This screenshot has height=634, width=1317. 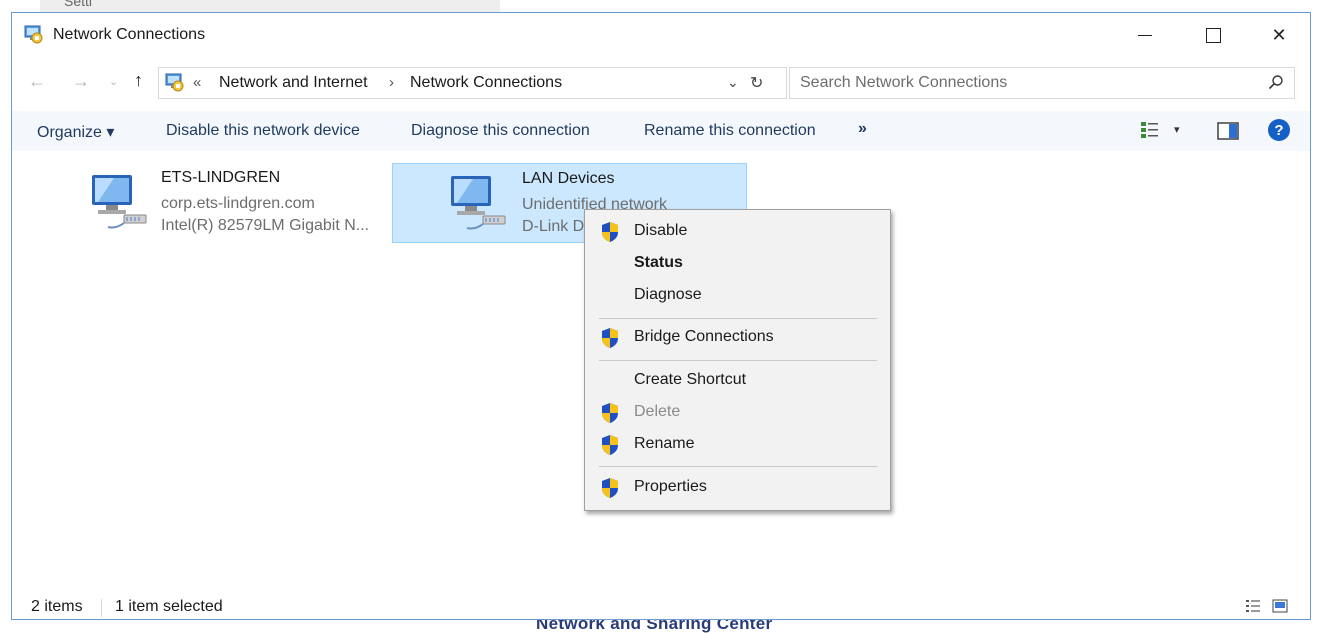 I want to click on menu-item-label: Delete, so click(x=657, y=411).